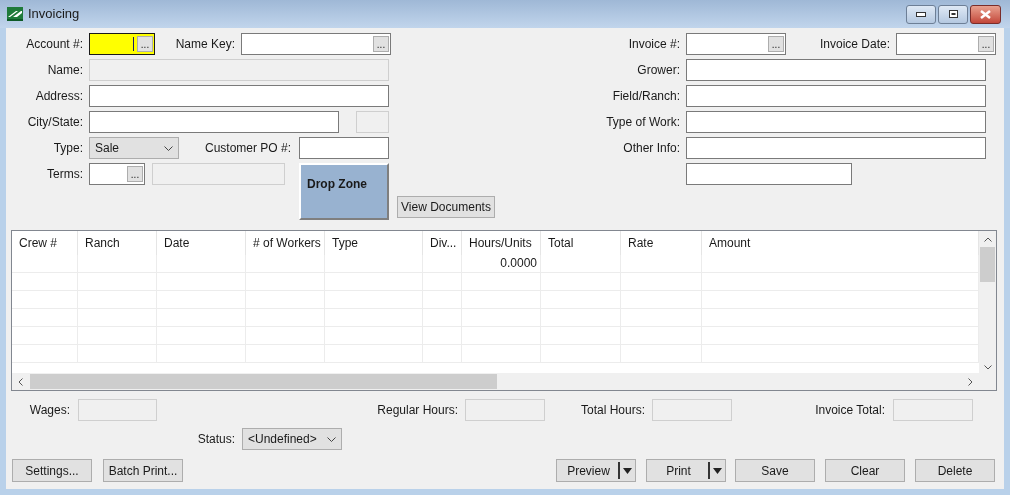  Describe the element at coordinates (417, 410) in the screenshot. I see `field-label: Regular Hours:` at that location.